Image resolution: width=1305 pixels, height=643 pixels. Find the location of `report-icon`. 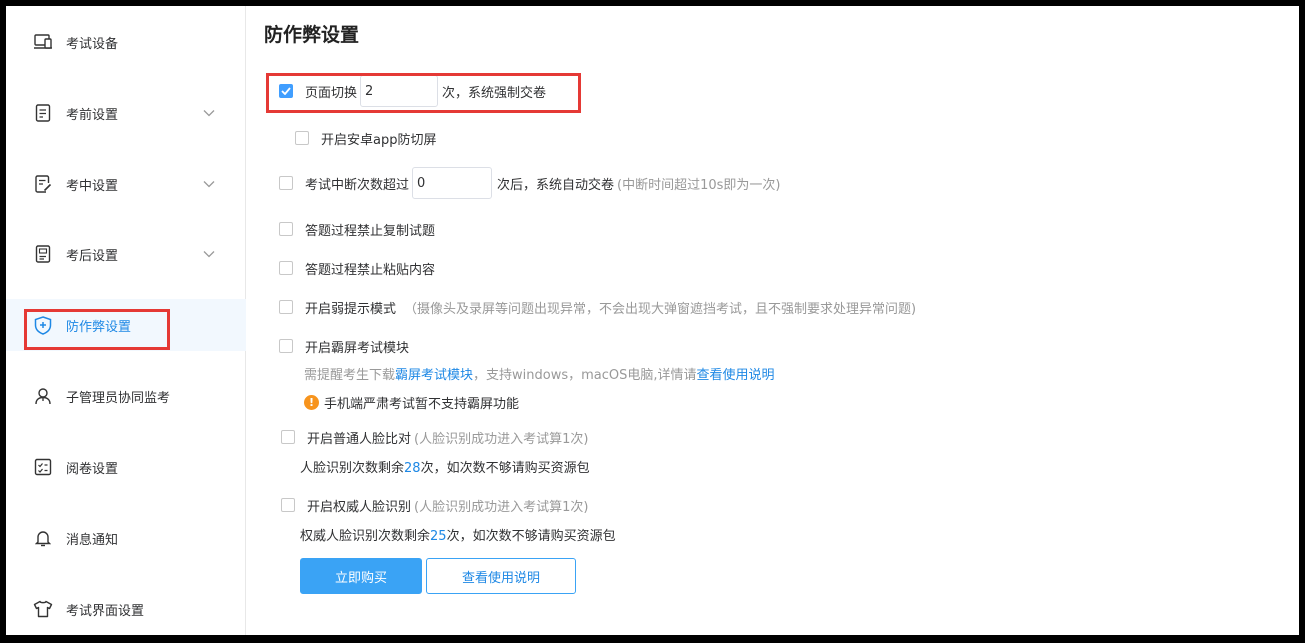

report-icon is located at coordinates (43, 254).